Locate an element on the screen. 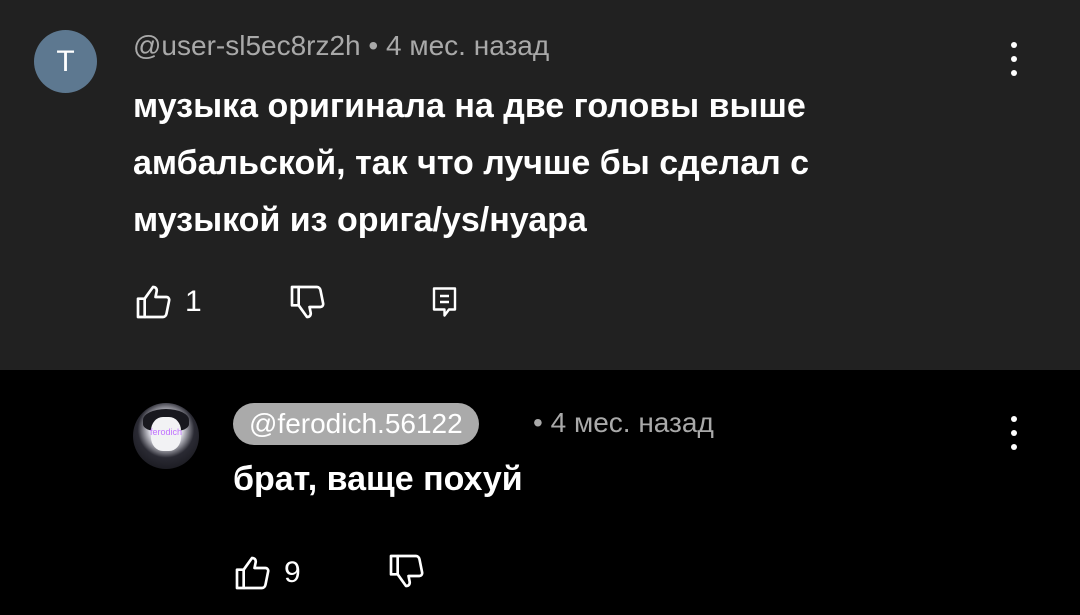 The width and height of the screenshot is (1080, 615). like-button: 1 is located at coordinates (167, 302).